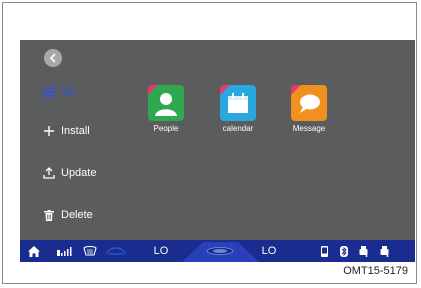 Image resolution: width=421 pixels, height=288 pixels. I want to click on defrost-icon, so click(90, 250).